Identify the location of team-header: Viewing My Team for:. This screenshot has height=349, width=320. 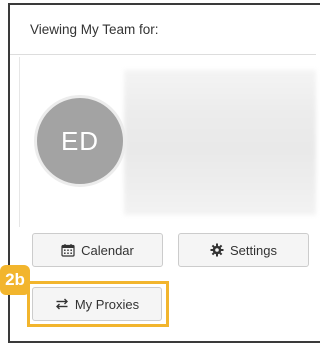
(163, 30).